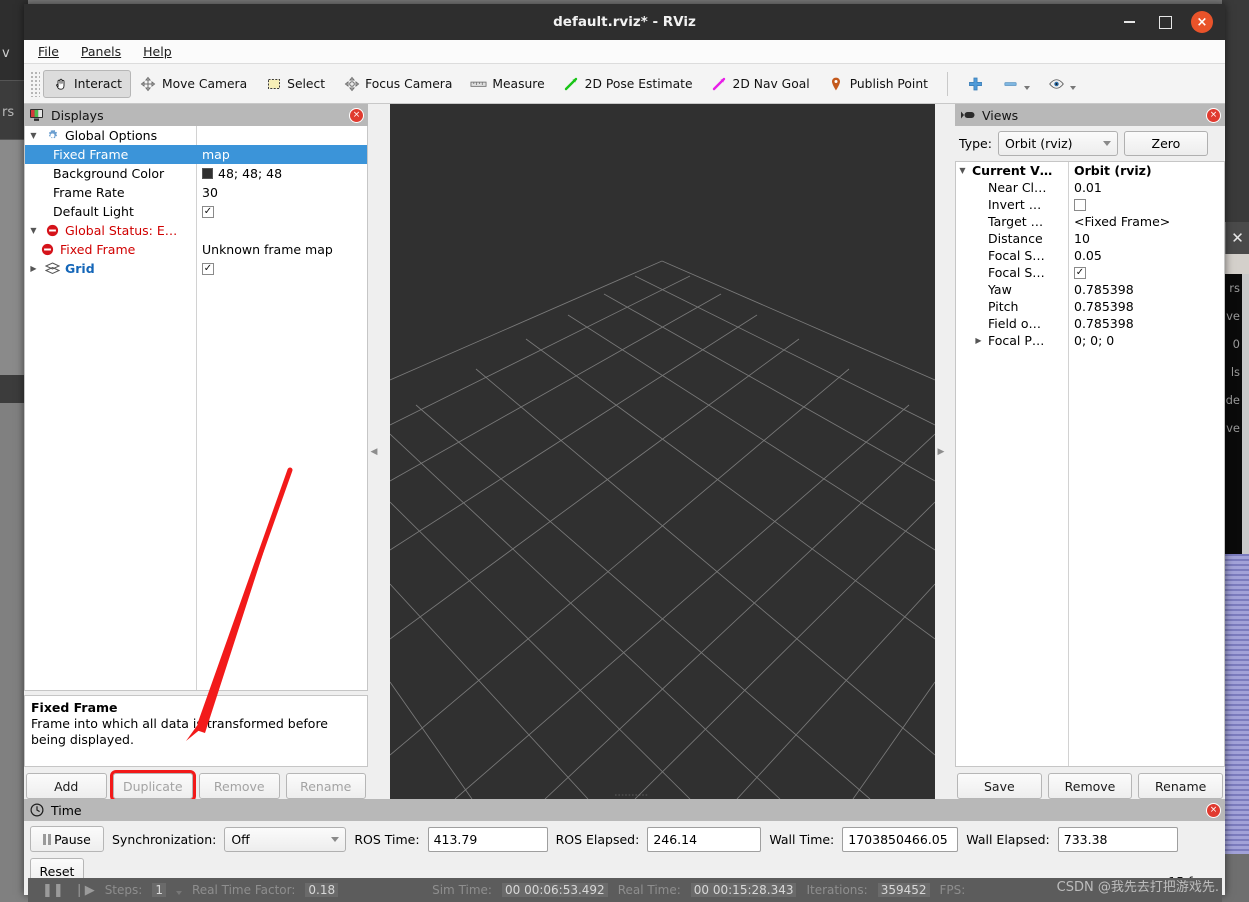  What do you see at coordinates (66, 786) in the screenshot?
I see `add-display-button: Add` at bounding box center [66, 786].